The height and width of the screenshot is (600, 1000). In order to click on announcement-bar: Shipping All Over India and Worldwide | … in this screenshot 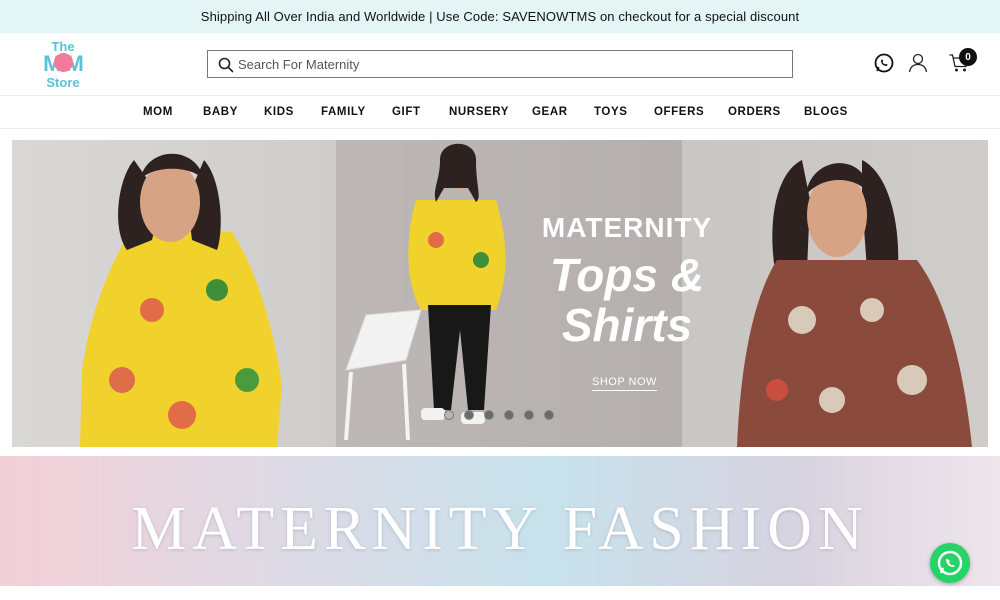, I will do `click(500, 16)`.